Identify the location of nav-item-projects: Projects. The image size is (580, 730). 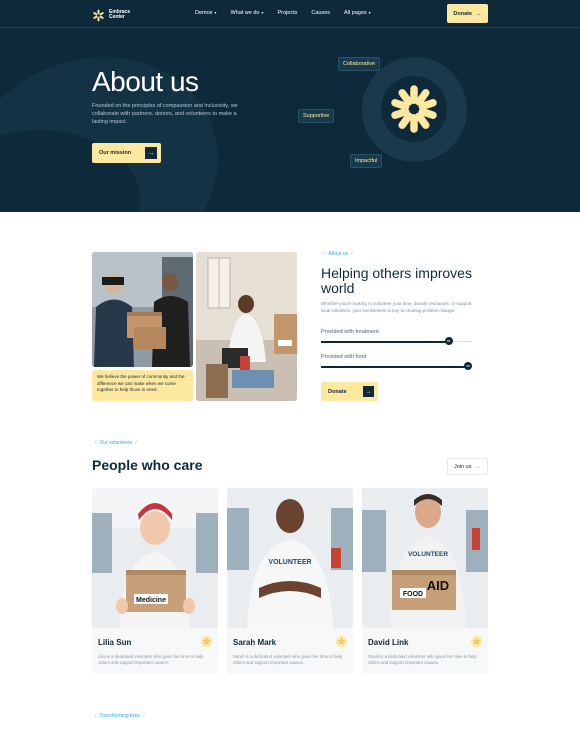
(288, 13).